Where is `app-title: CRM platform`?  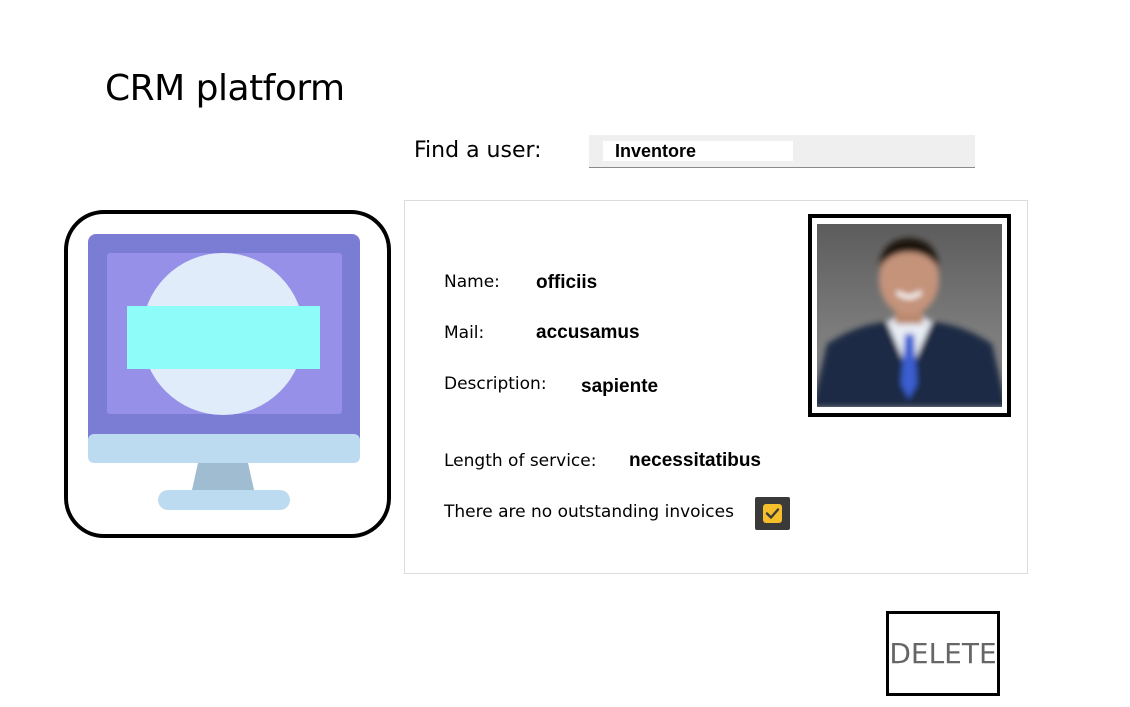
app-title: CRM platform is located at coordinates (225, 88).